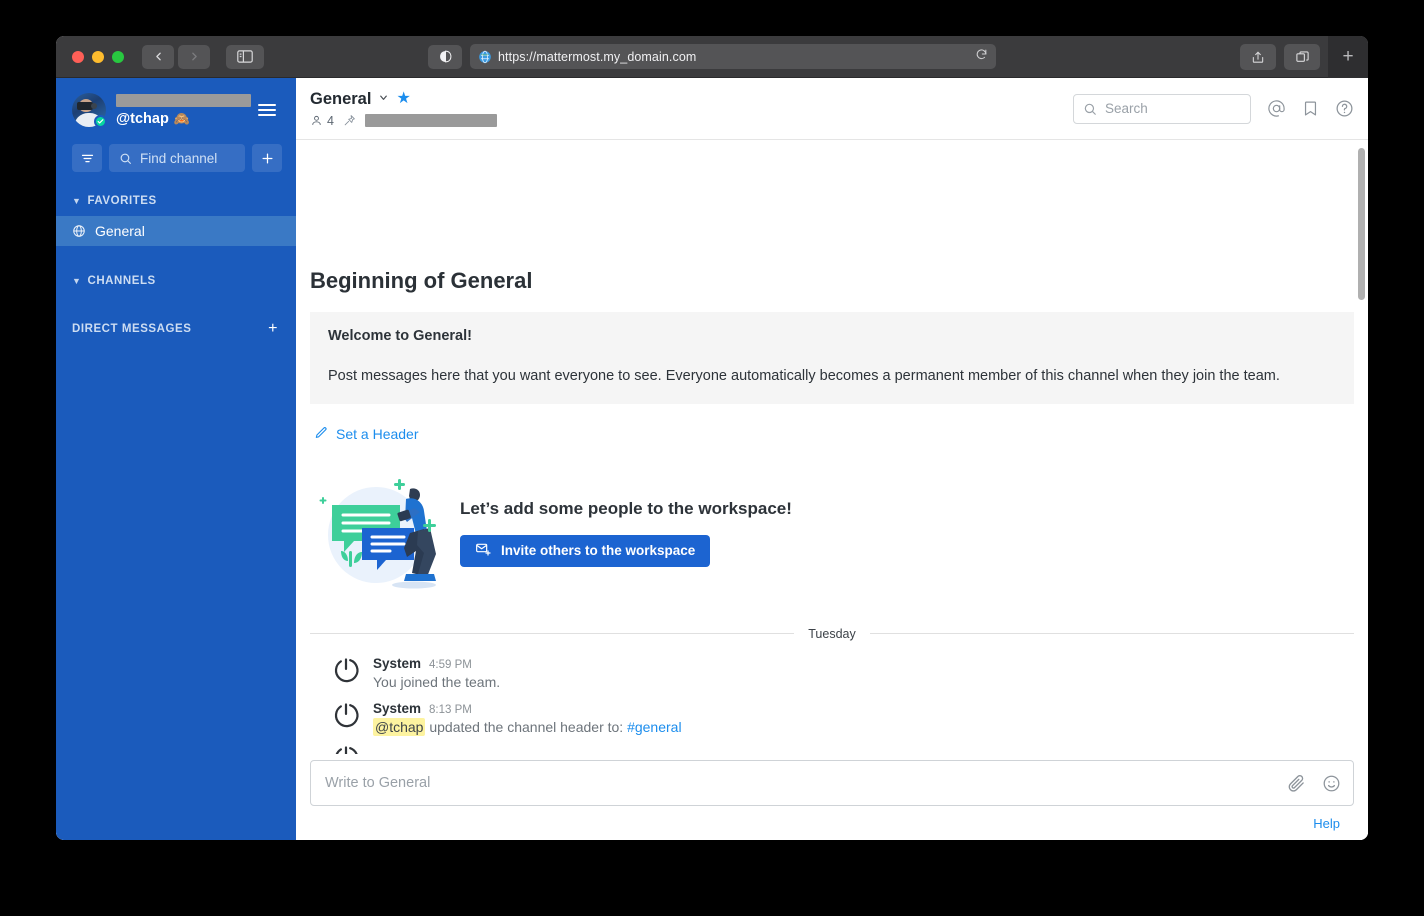 The width and height of the screenshot is (1424, 916). I want to click on sidebar-category-direct-messages: DIRECT MESSAGES +, so click(176, 329).